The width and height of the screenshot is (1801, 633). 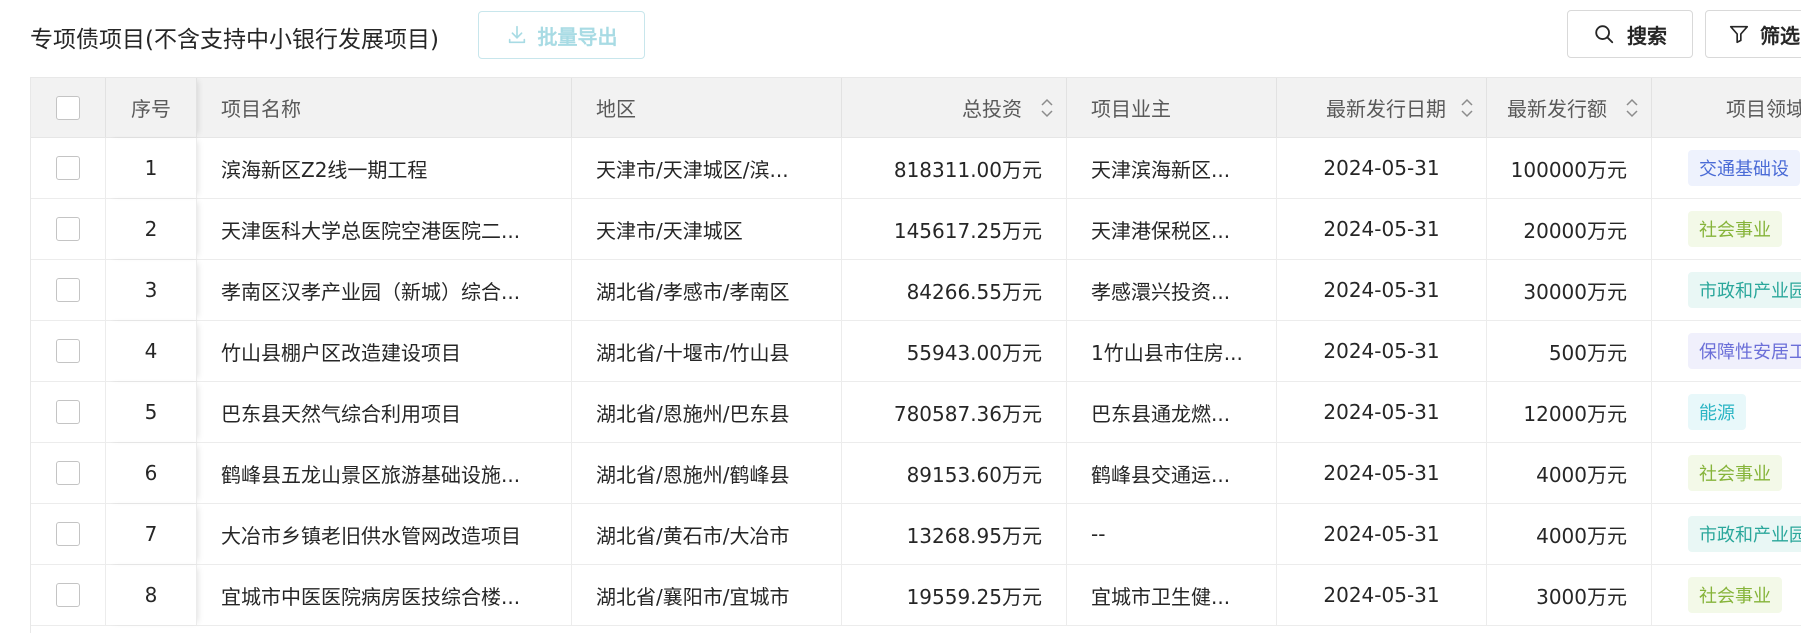 I want to click on row-investment: 89153.60万元, so click(x=954, y=473).